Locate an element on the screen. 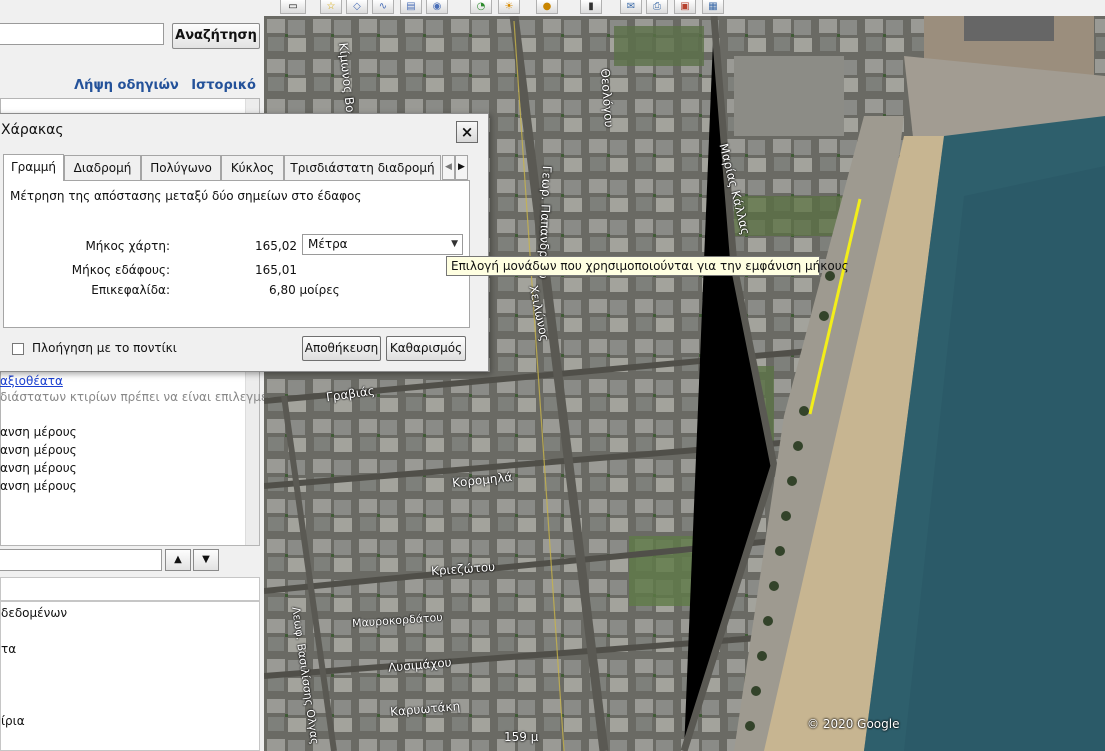 Image resolution: width=1105 pixels, height=751 pixels. layer-item: ίρια is located at coordinates (13, 721).